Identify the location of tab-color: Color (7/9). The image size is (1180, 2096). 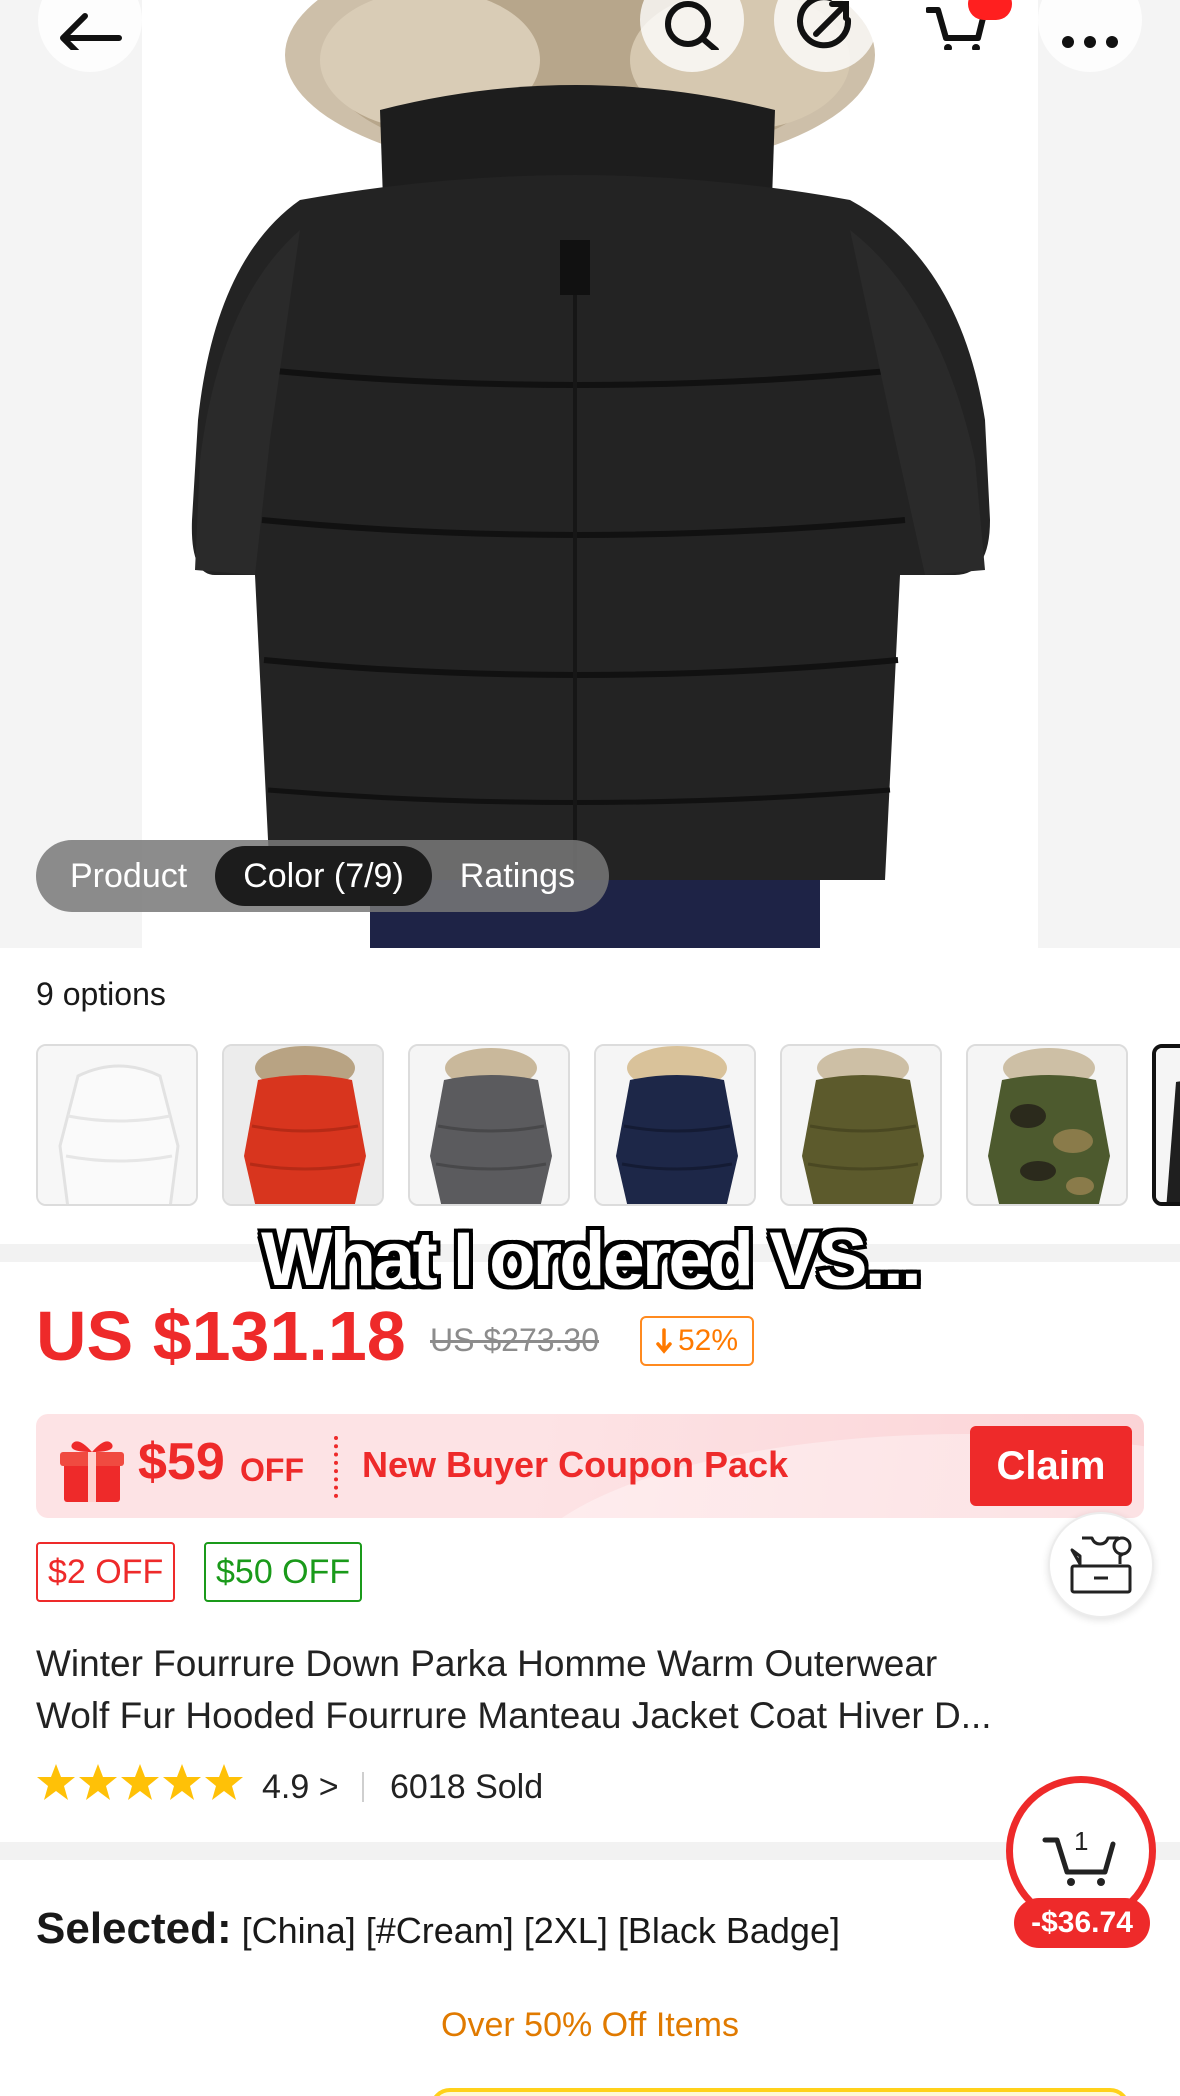
(323, 876).